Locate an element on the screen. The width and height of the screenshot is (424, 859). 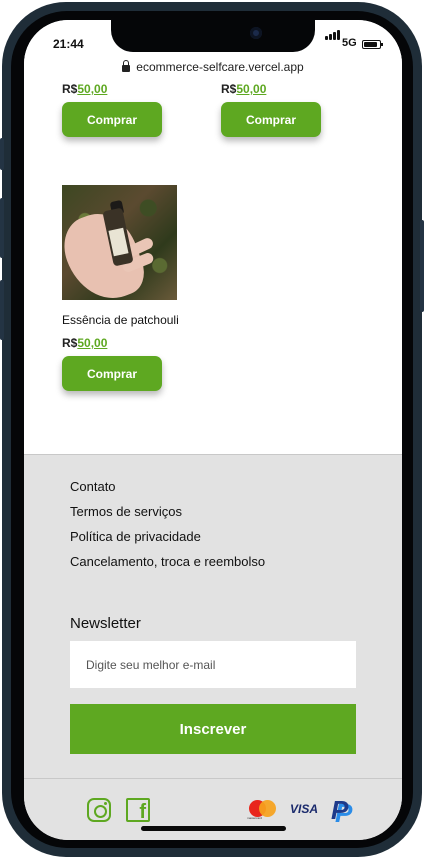
status-time: 21:44 is located at coordinates (68, 44).